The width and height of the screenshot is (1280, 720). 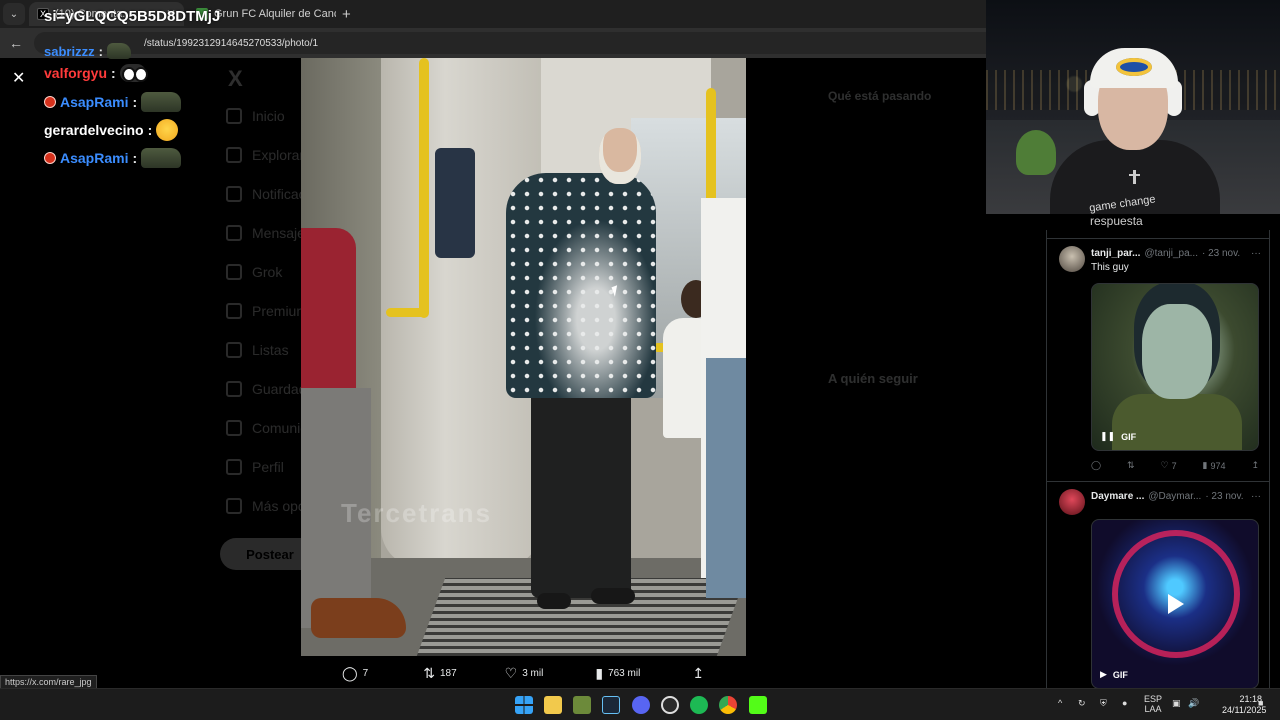 What do you see at coordinates (581, 493) in the screenshot?
I see `photo-man-legs` at bounding box center [581, 493].